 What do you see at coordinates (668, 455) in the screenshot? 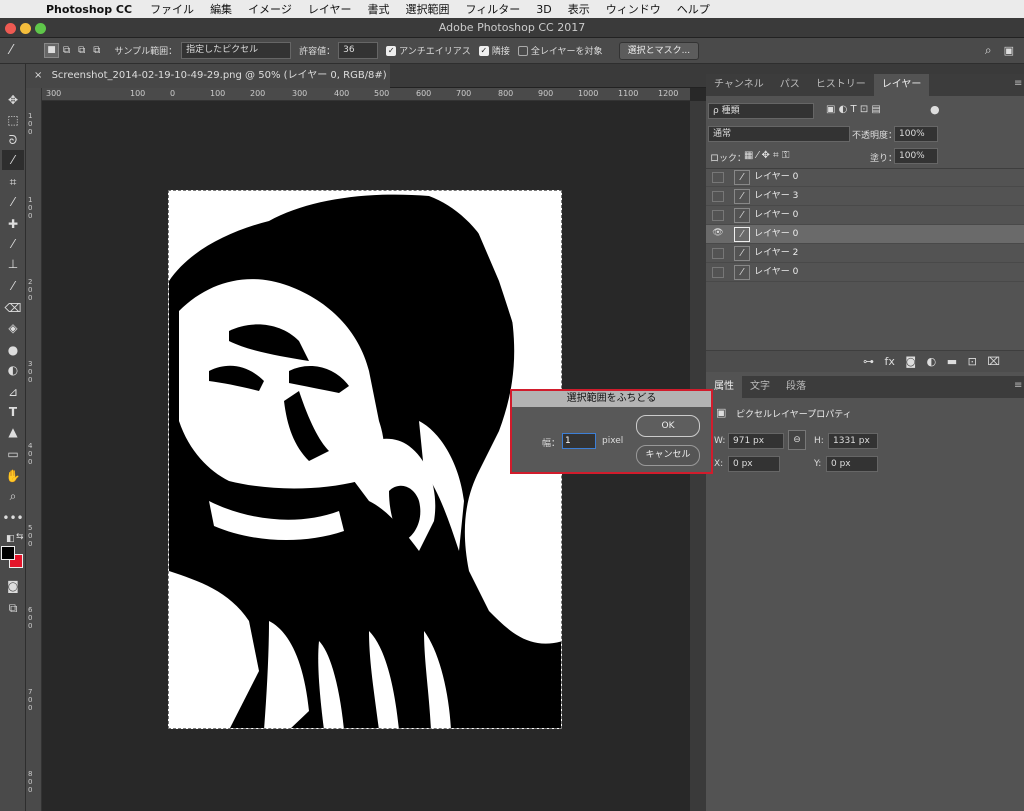
I see `cancel-button: キャンセル` at bounding box center [668, 455].